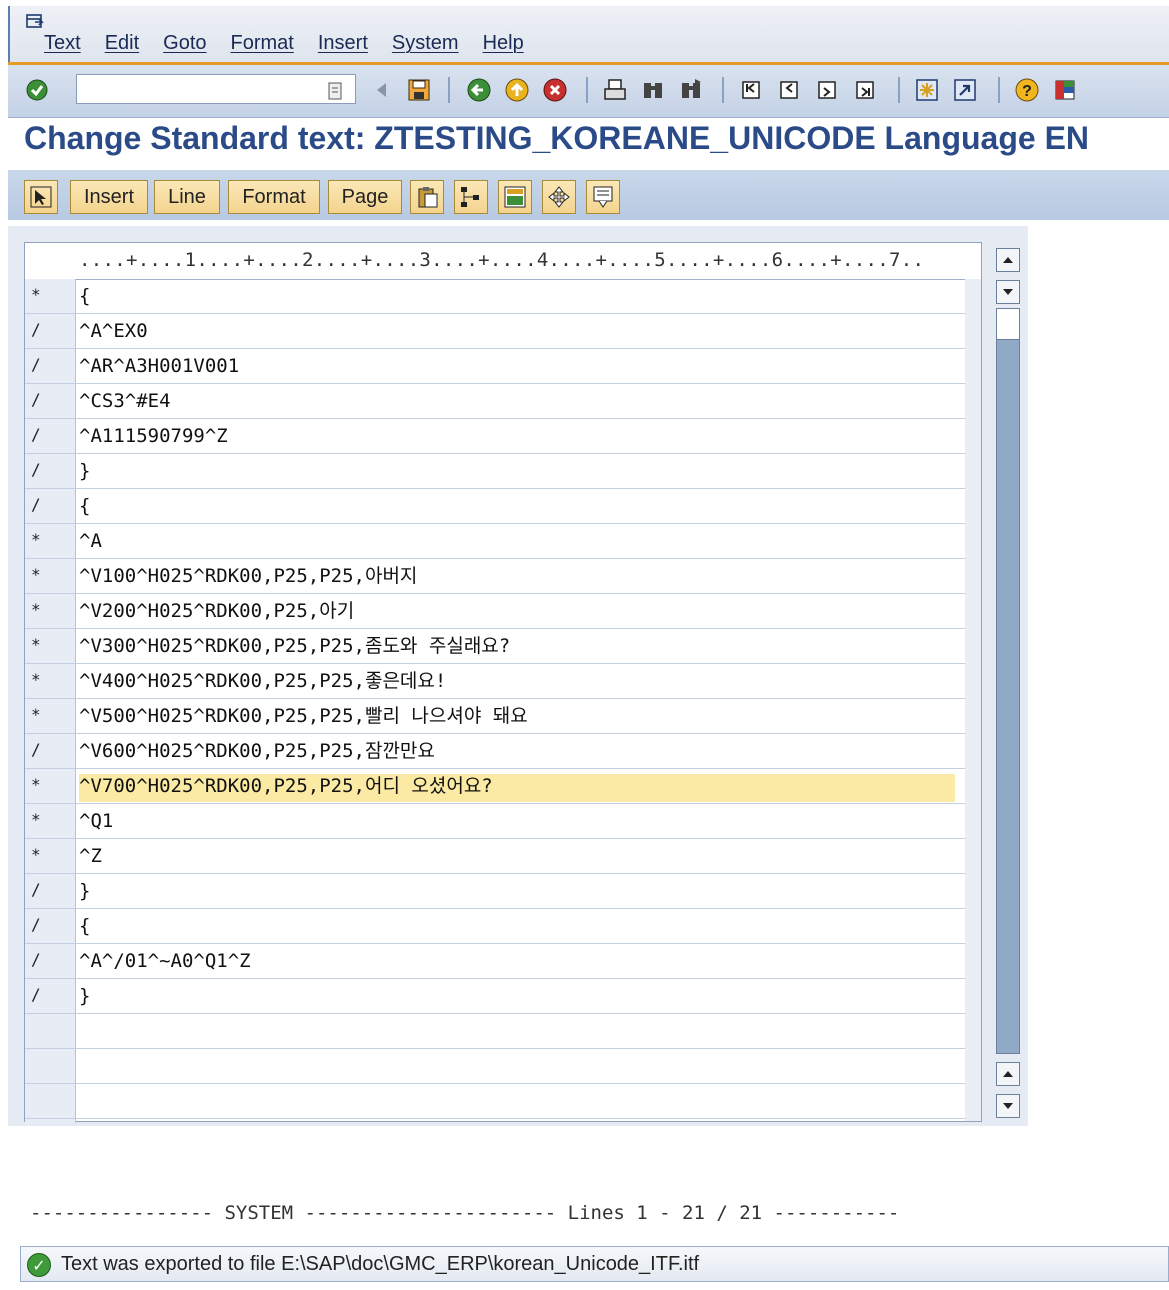 The image size is (1169, 1290). What do you see at coordinates (1008, 1074) in the screenshot?
I see `page-up-icon` at bounding box center [1008, 1074].